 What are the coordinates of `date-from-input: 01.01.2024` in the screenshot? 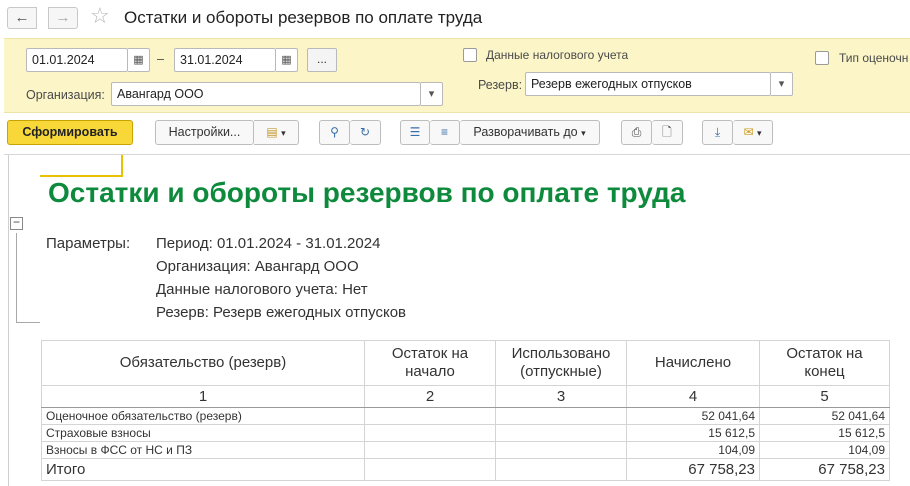 It's located at (77, 60).